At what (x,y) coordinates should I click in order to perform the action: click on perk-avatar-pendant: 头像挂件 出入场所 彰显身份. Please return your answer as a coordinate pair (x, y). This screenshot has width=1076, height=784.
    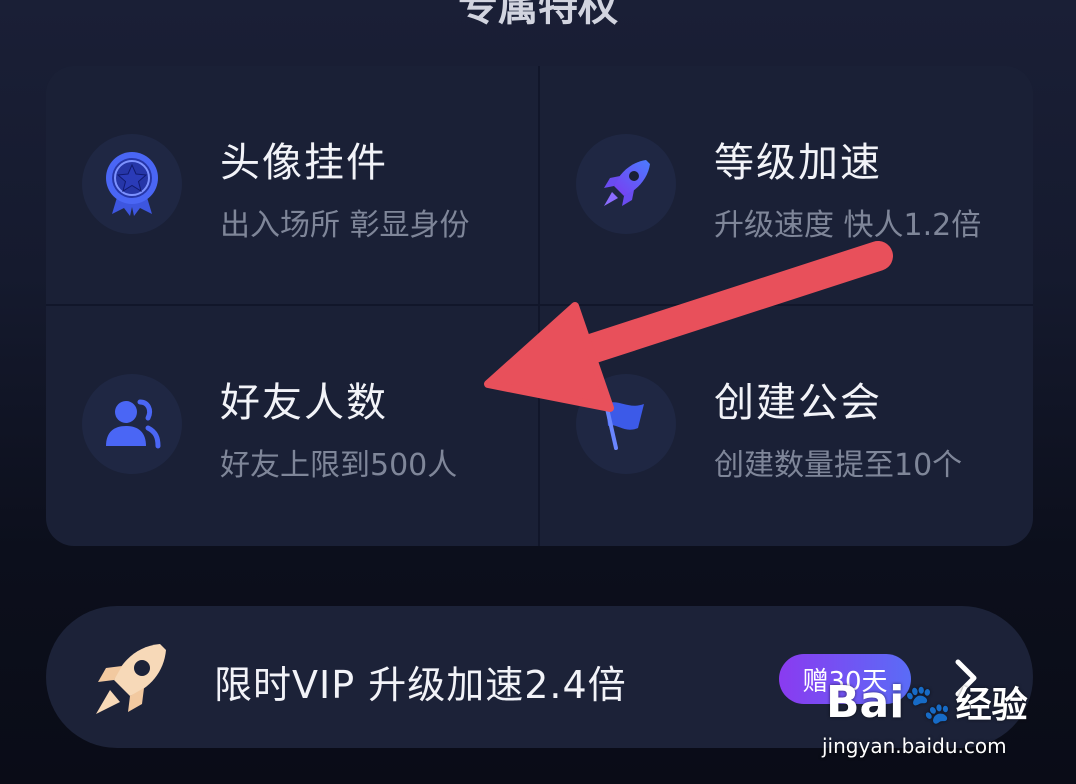
    Looking at the image, I should click on (292, 185).